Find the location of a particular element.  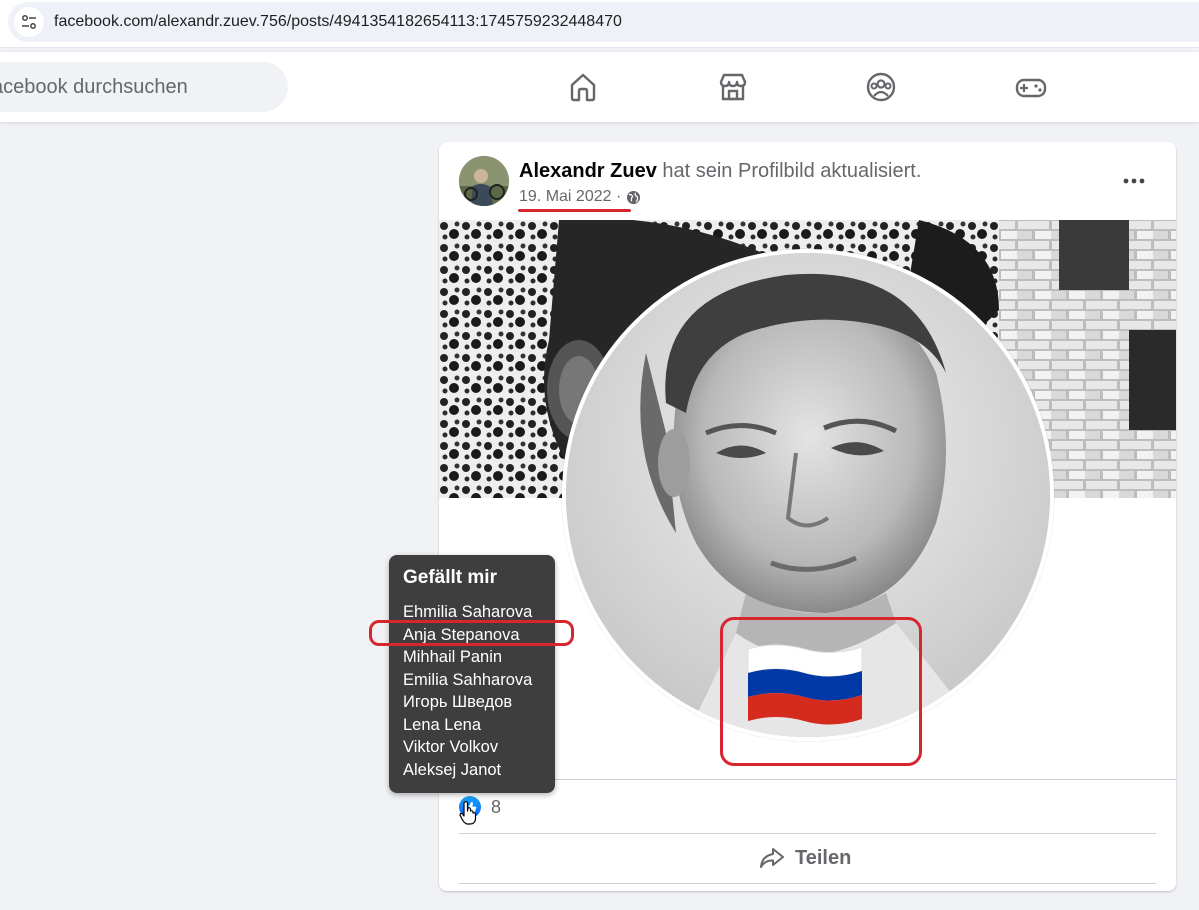

share-icon is located at coordinates (772, 858).